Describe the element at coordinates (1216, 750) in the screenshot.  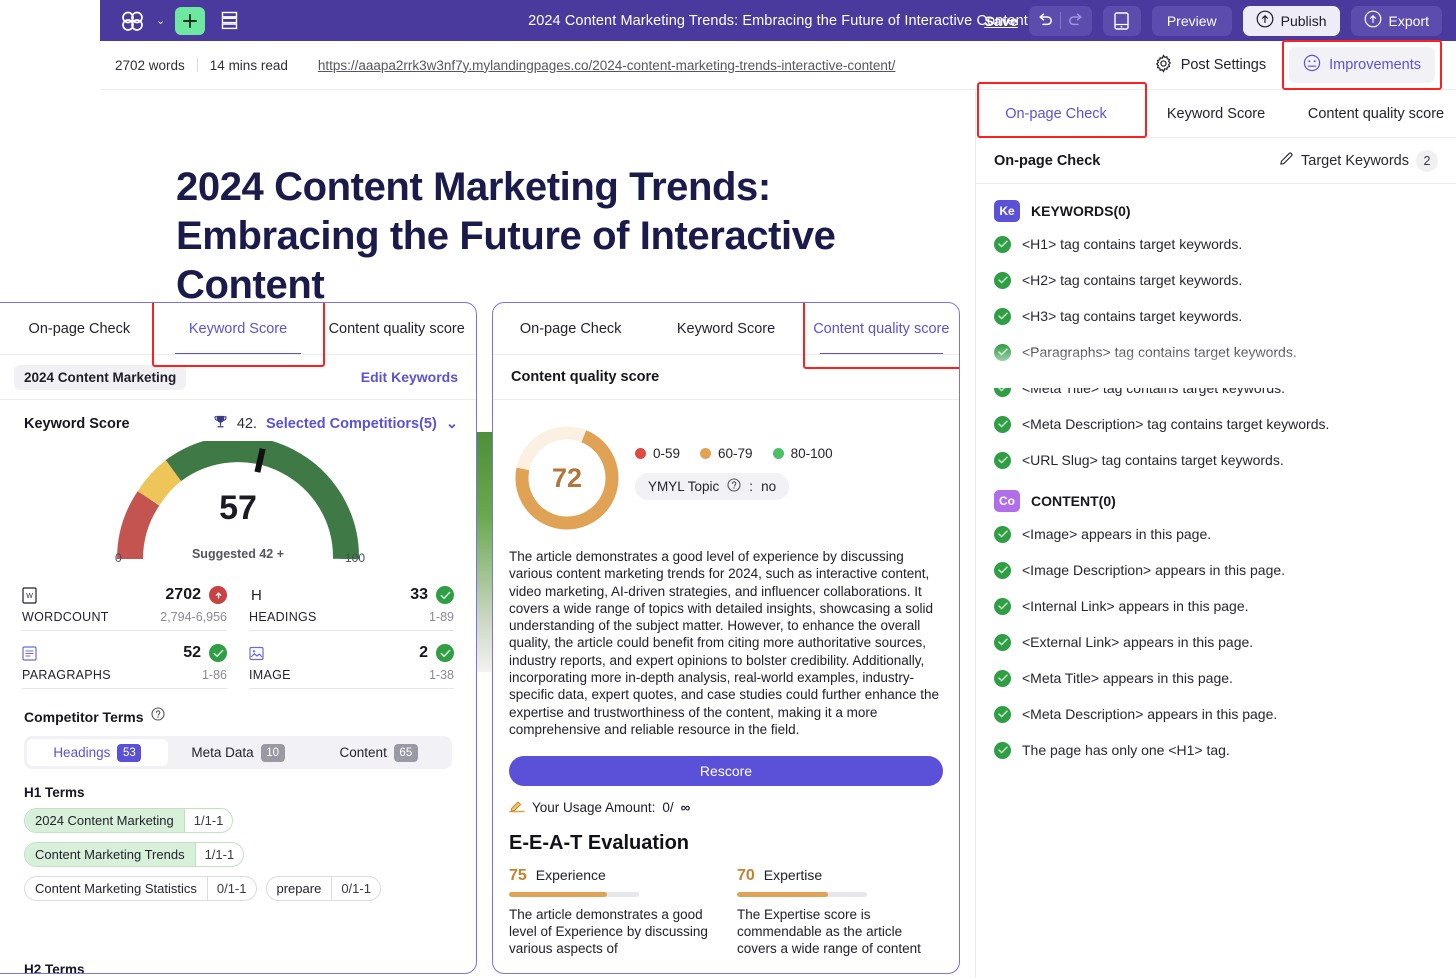
I see `check-item: The page has only one <H1> tag.` at that location.